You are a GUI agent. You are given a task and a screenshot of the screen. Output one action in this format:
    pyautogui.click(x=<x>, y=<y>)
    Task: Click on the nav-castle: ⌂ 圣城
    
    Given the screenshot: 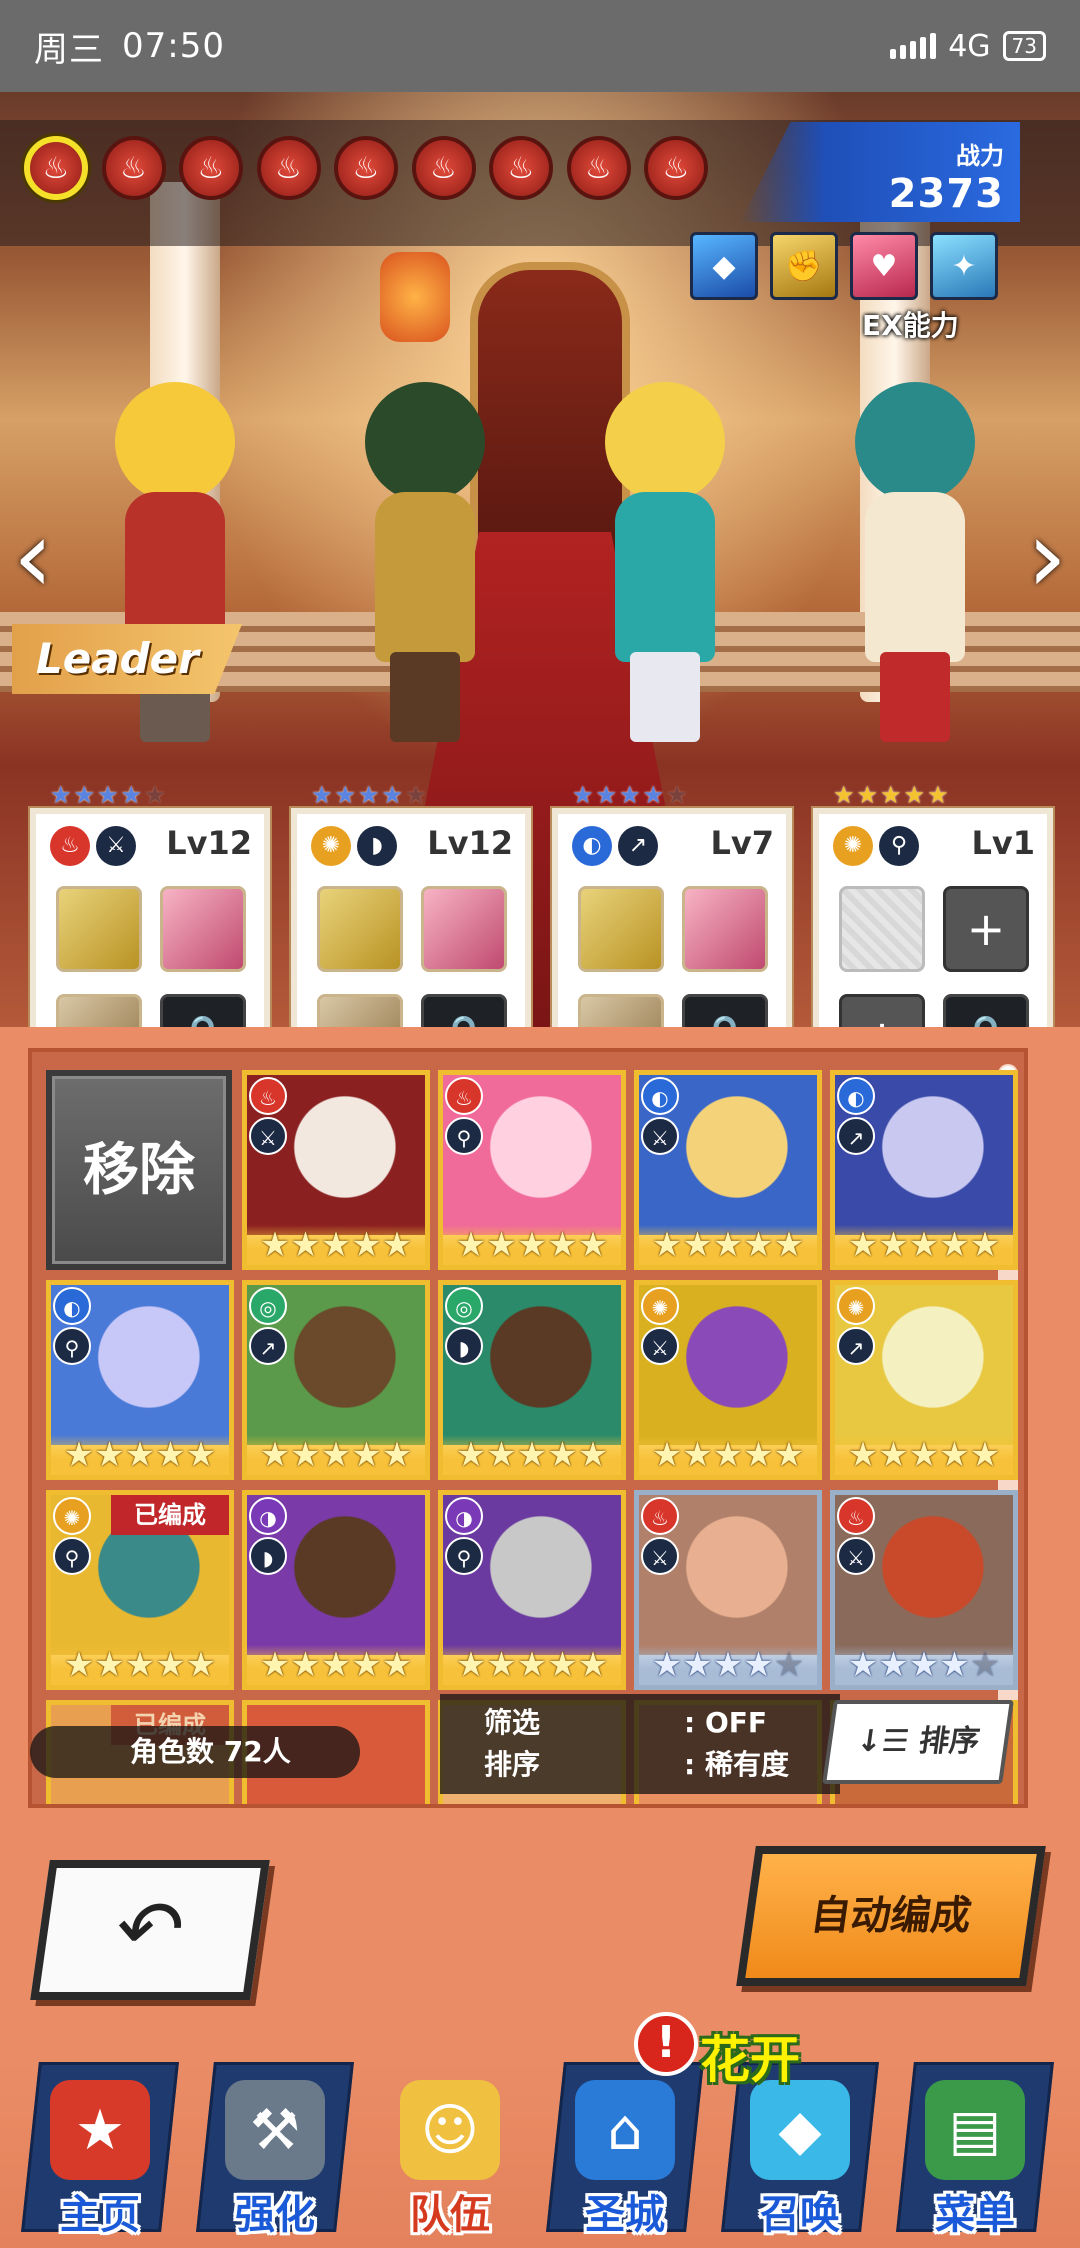 What is the action you would take?
    pyautogui.click(x=625, y=2149)
    